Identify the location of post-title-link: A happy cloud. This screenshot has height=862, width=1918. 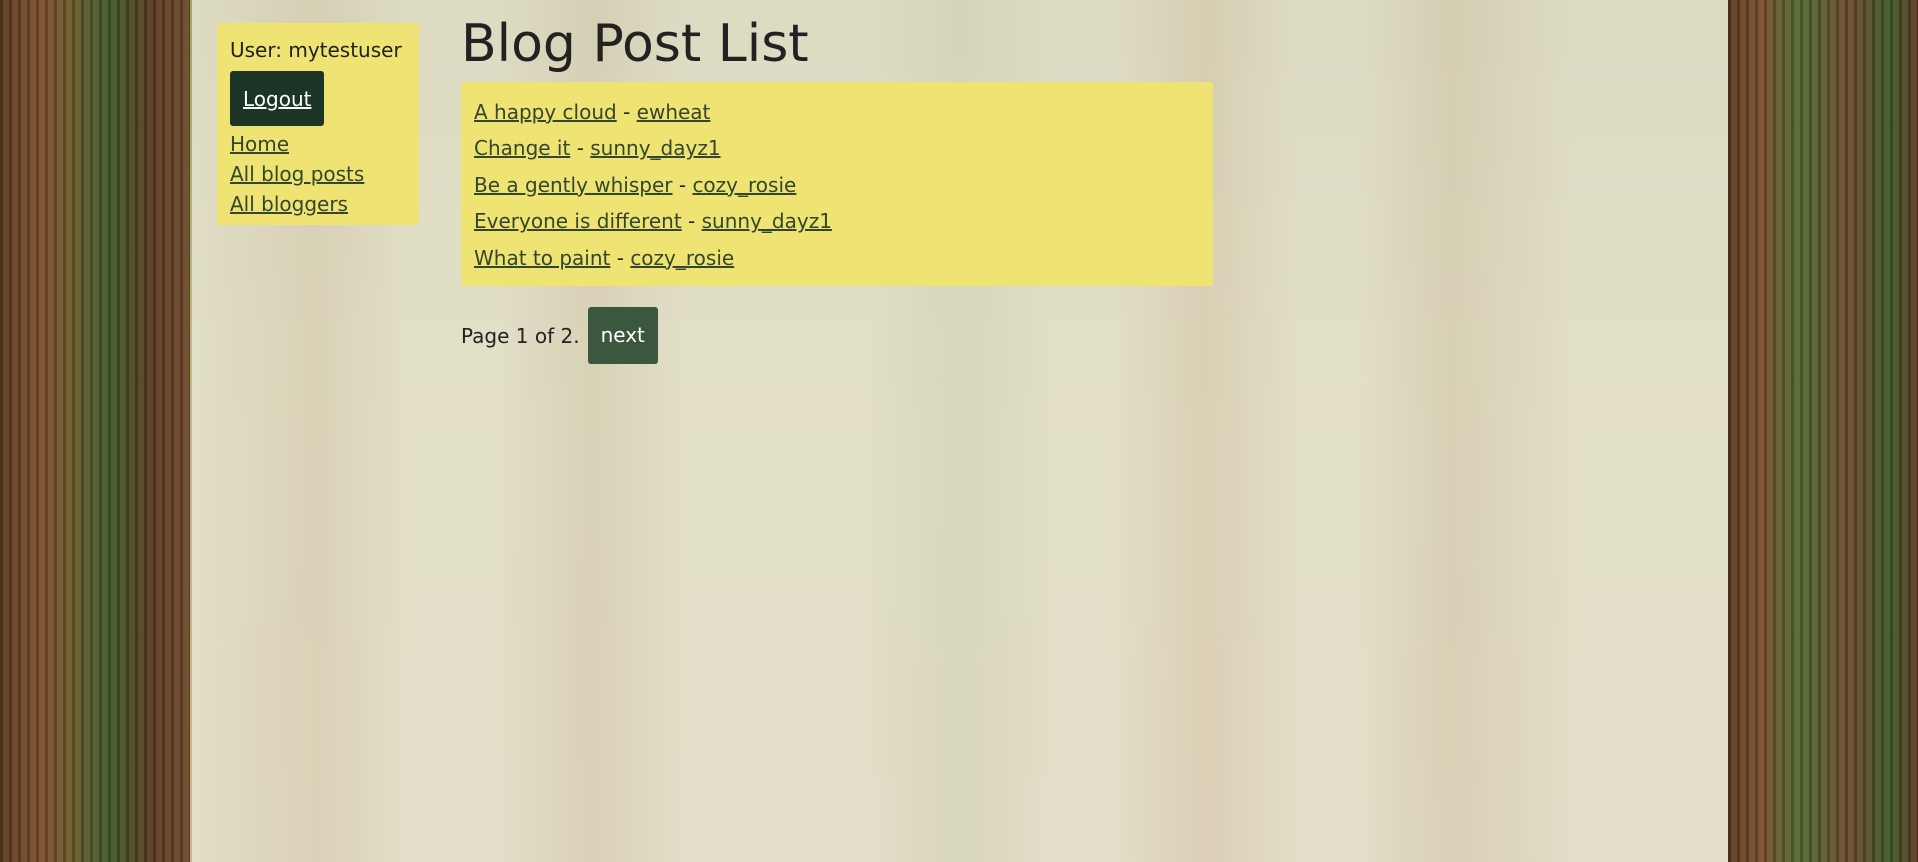
(545, 112).